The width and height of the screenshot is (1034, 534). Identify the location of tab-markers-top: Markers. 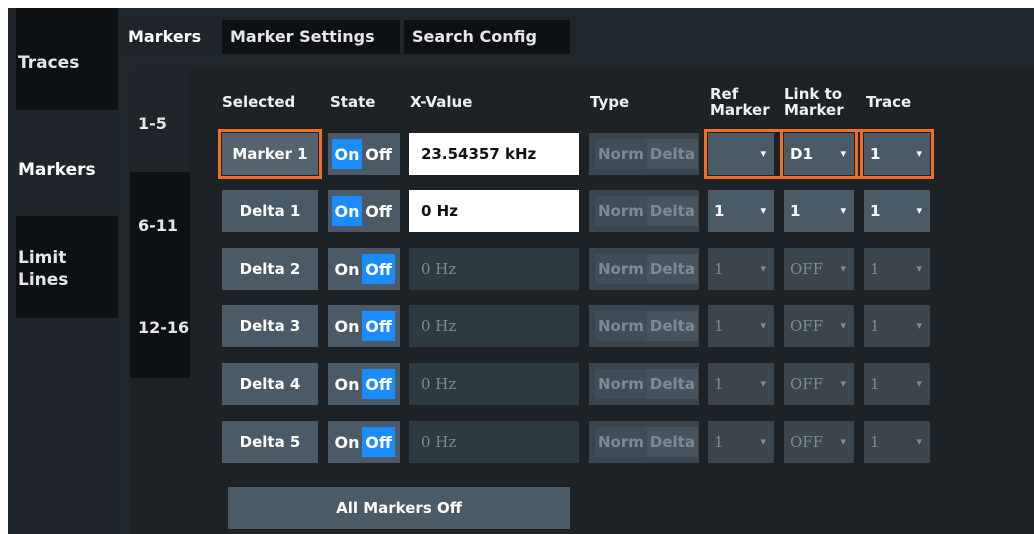
(168, 37).